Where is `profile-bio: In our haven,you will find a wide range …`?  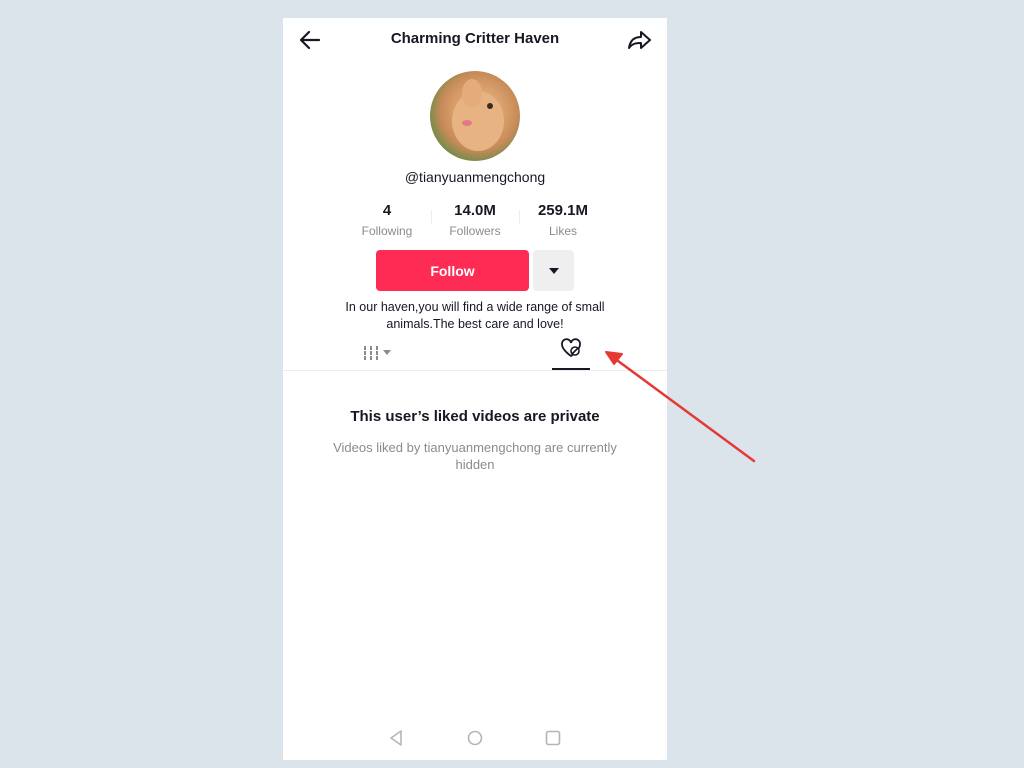
profile-bio: In our haven,you will find a wide range … is located at coordinates (475, 315).